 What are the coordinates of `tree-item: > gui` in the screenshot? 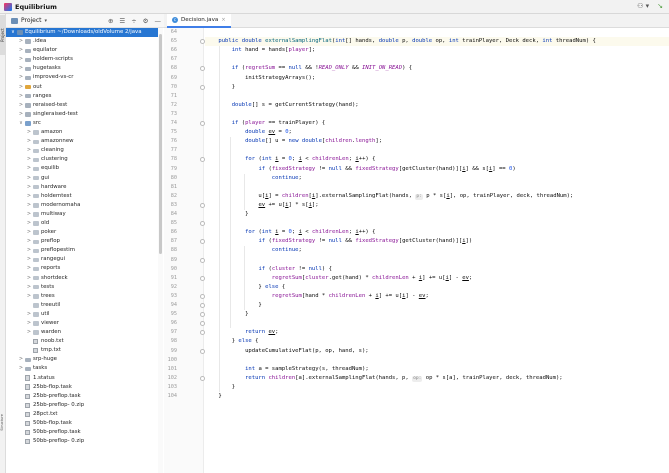 It's located at (82, 178).